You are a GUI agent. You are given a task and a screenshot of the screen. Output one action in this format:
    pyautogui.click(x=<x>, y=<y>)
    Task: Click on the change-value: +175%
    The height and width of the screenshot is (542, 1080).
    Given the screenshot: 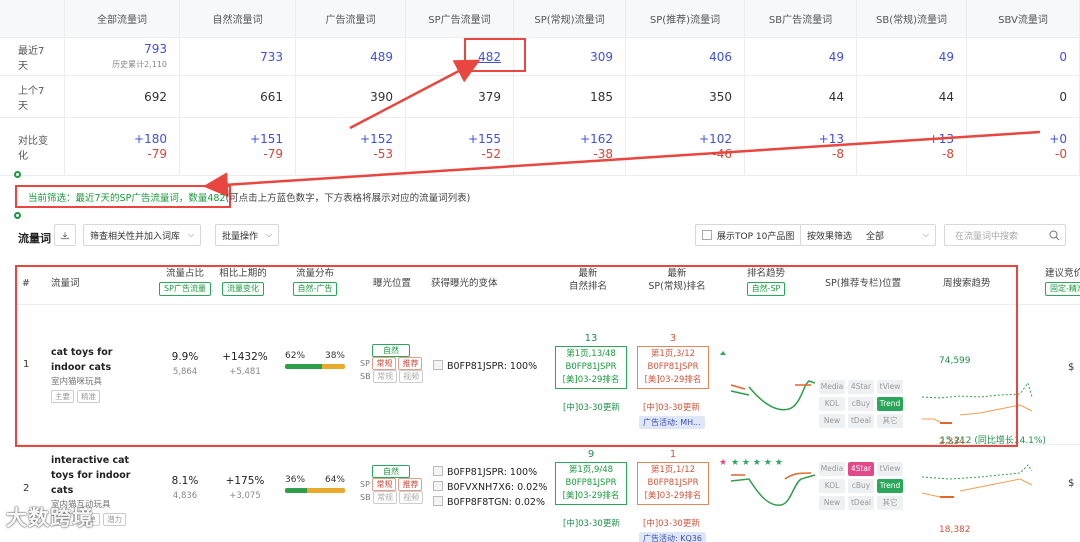 What is the action you would take?
    pyautogui.click(x=245, y=481)
    